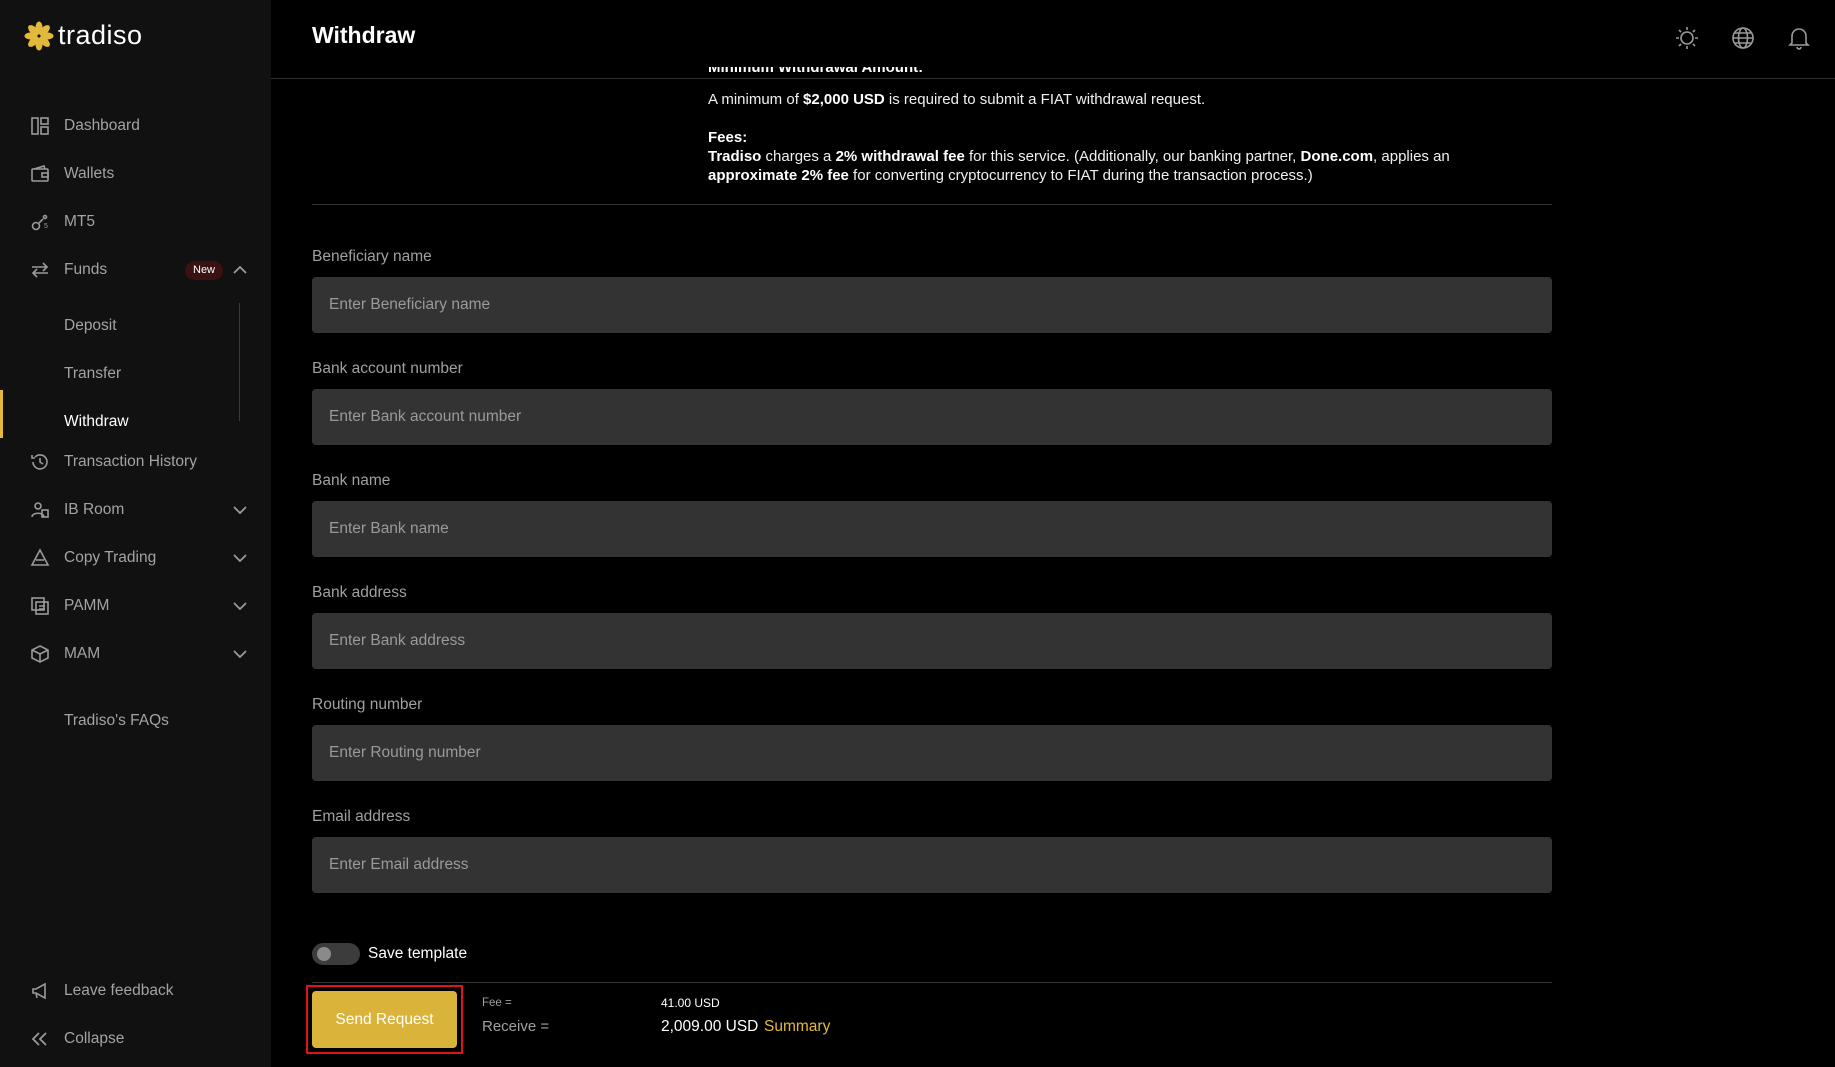 This screenshot has height=1067, width=1835. Describe the element at coordinates (710, 1026) in the screenshot. I see `receive-value: 2,009.00 USD` at that location.